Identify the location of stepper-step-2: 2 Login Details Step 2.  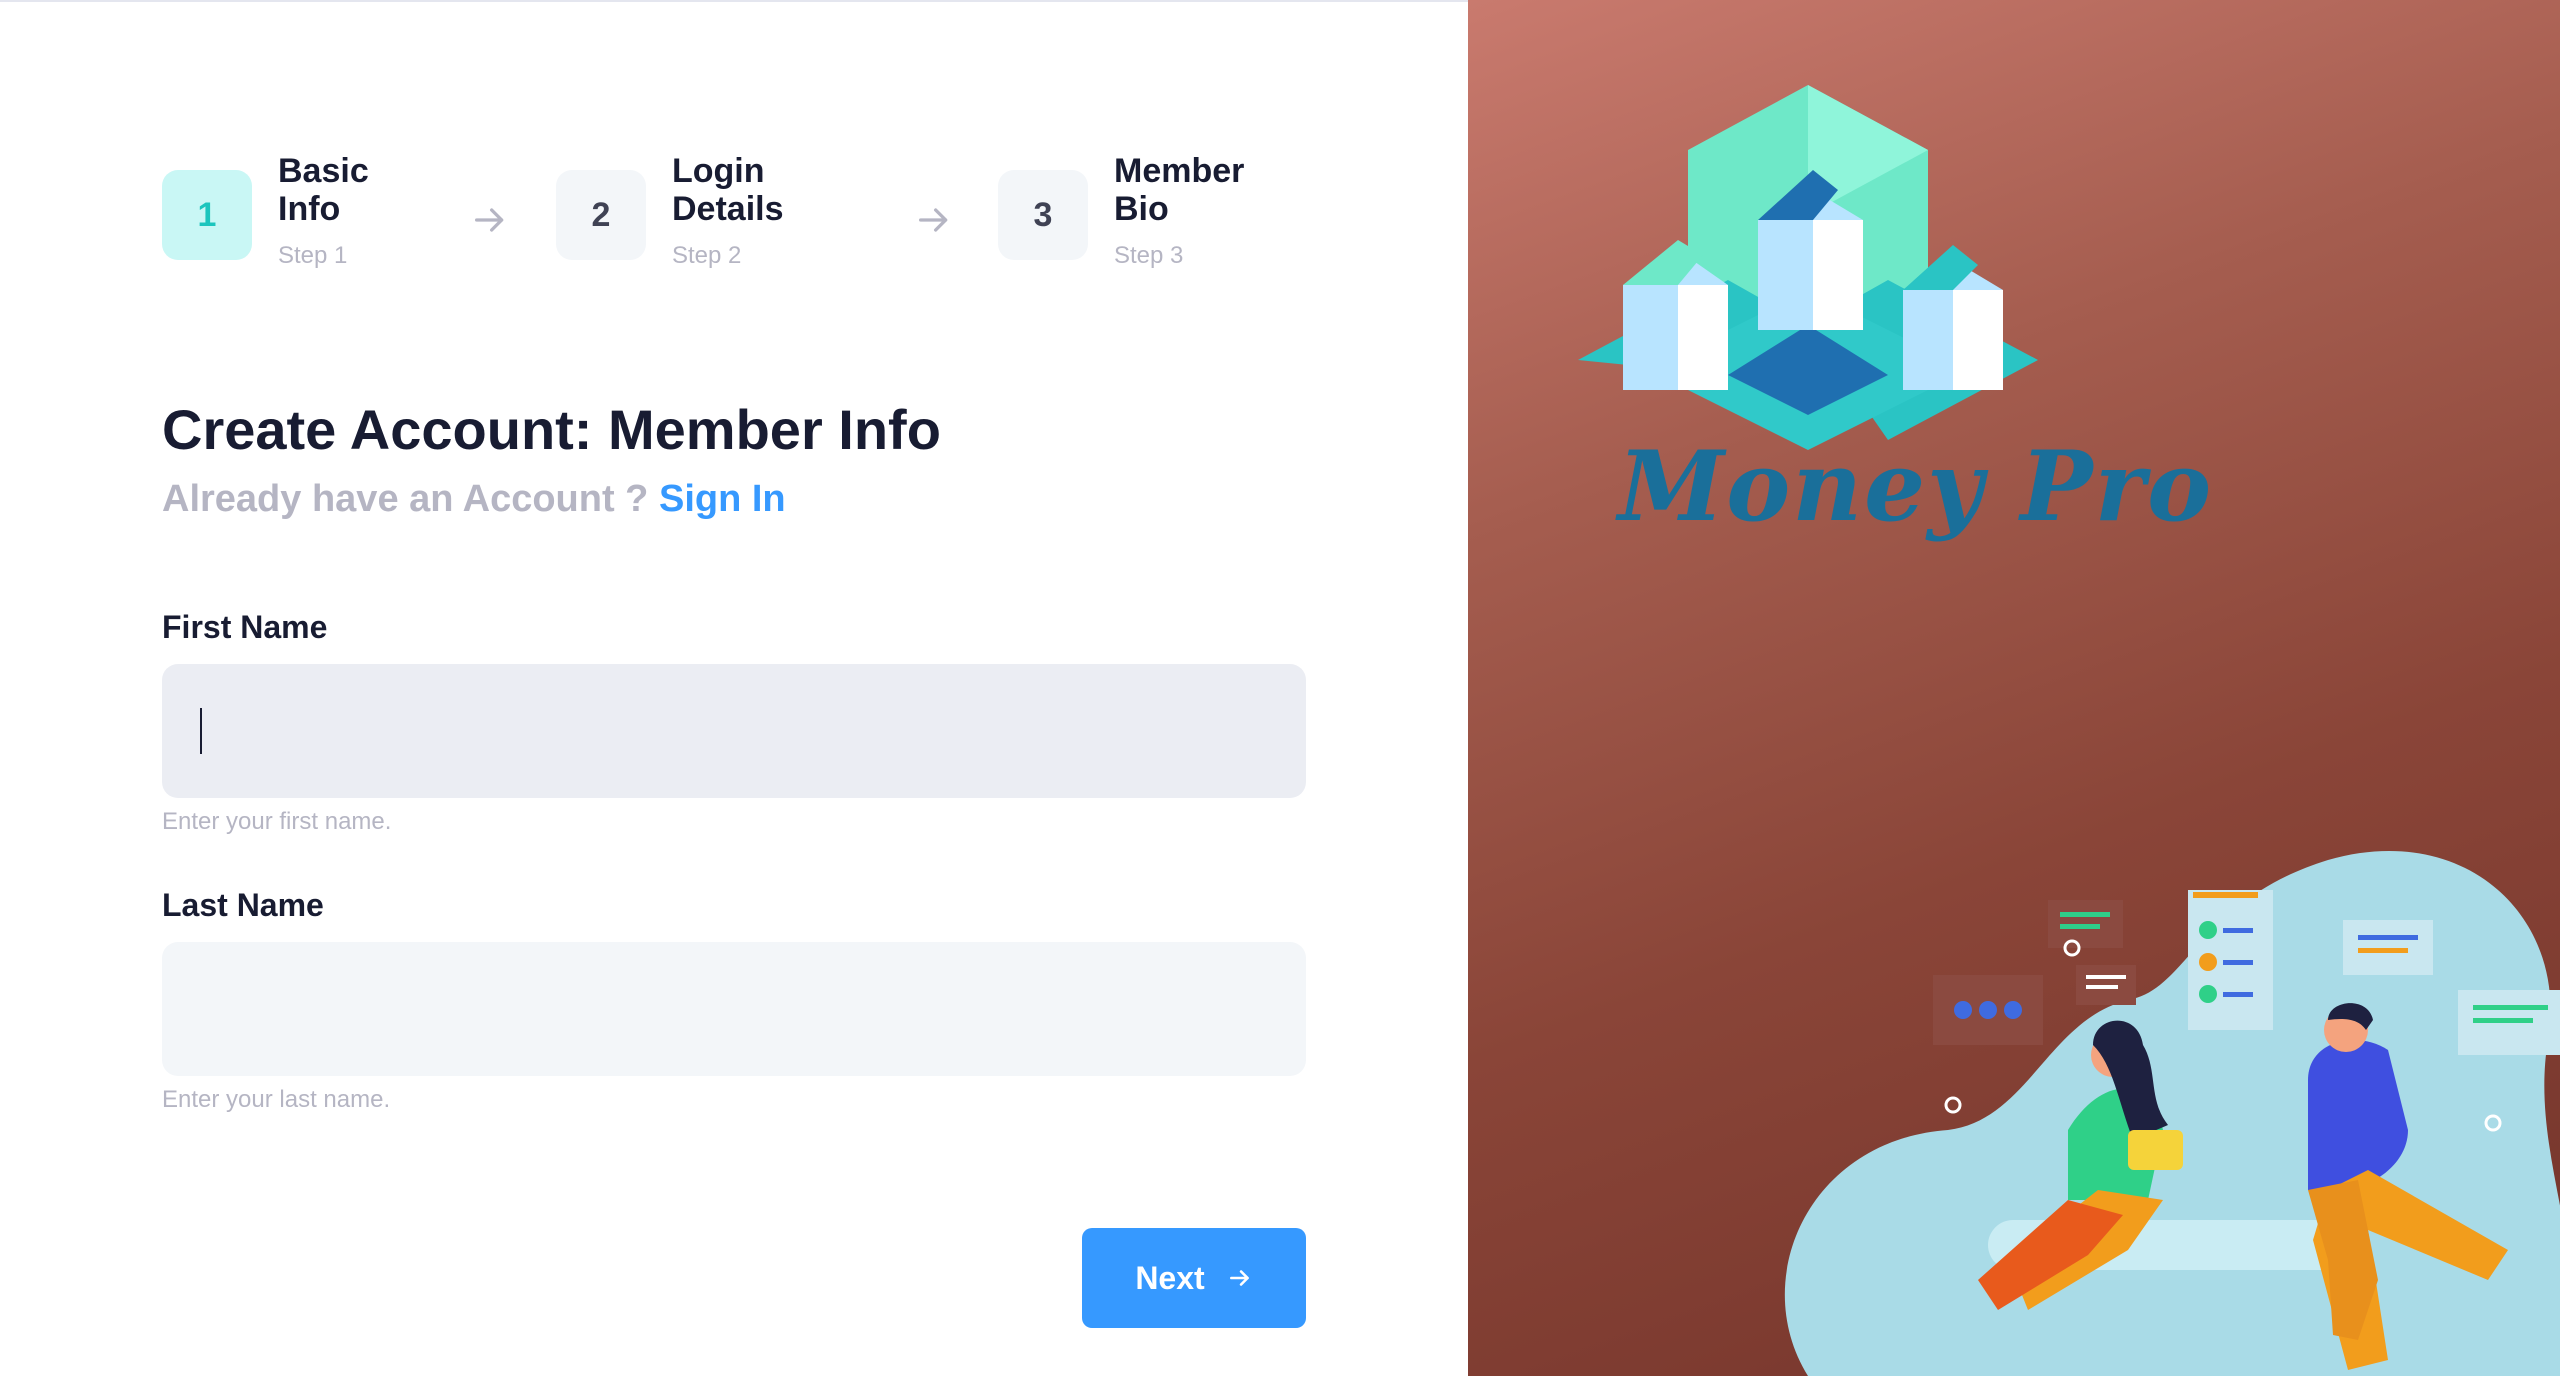
(689, 211).